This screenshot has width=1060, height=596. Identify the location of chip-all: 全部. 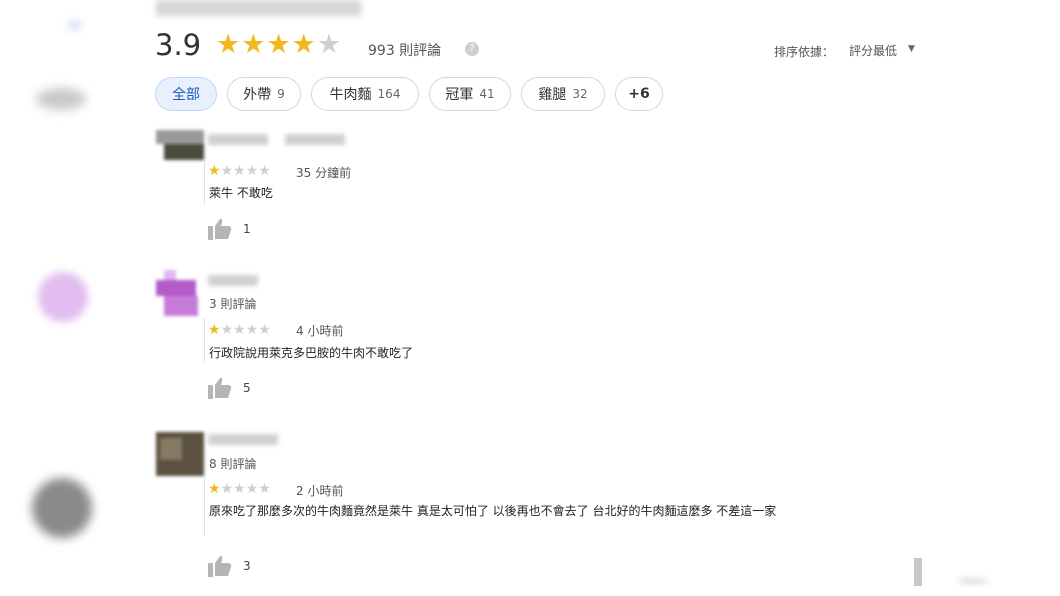
(186, 94).